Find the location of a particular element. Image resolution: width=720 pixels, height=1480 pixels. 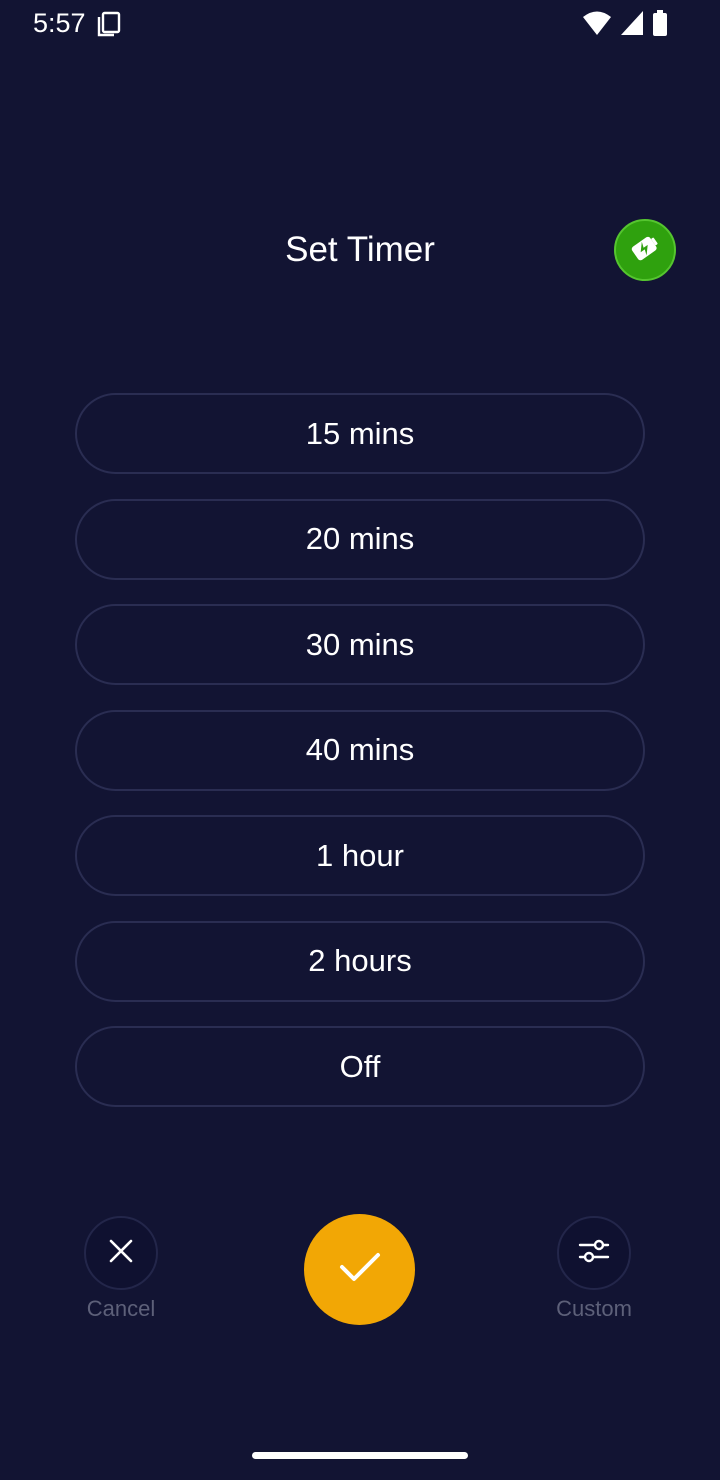

custom-button is located at coordinates (594, 1253).